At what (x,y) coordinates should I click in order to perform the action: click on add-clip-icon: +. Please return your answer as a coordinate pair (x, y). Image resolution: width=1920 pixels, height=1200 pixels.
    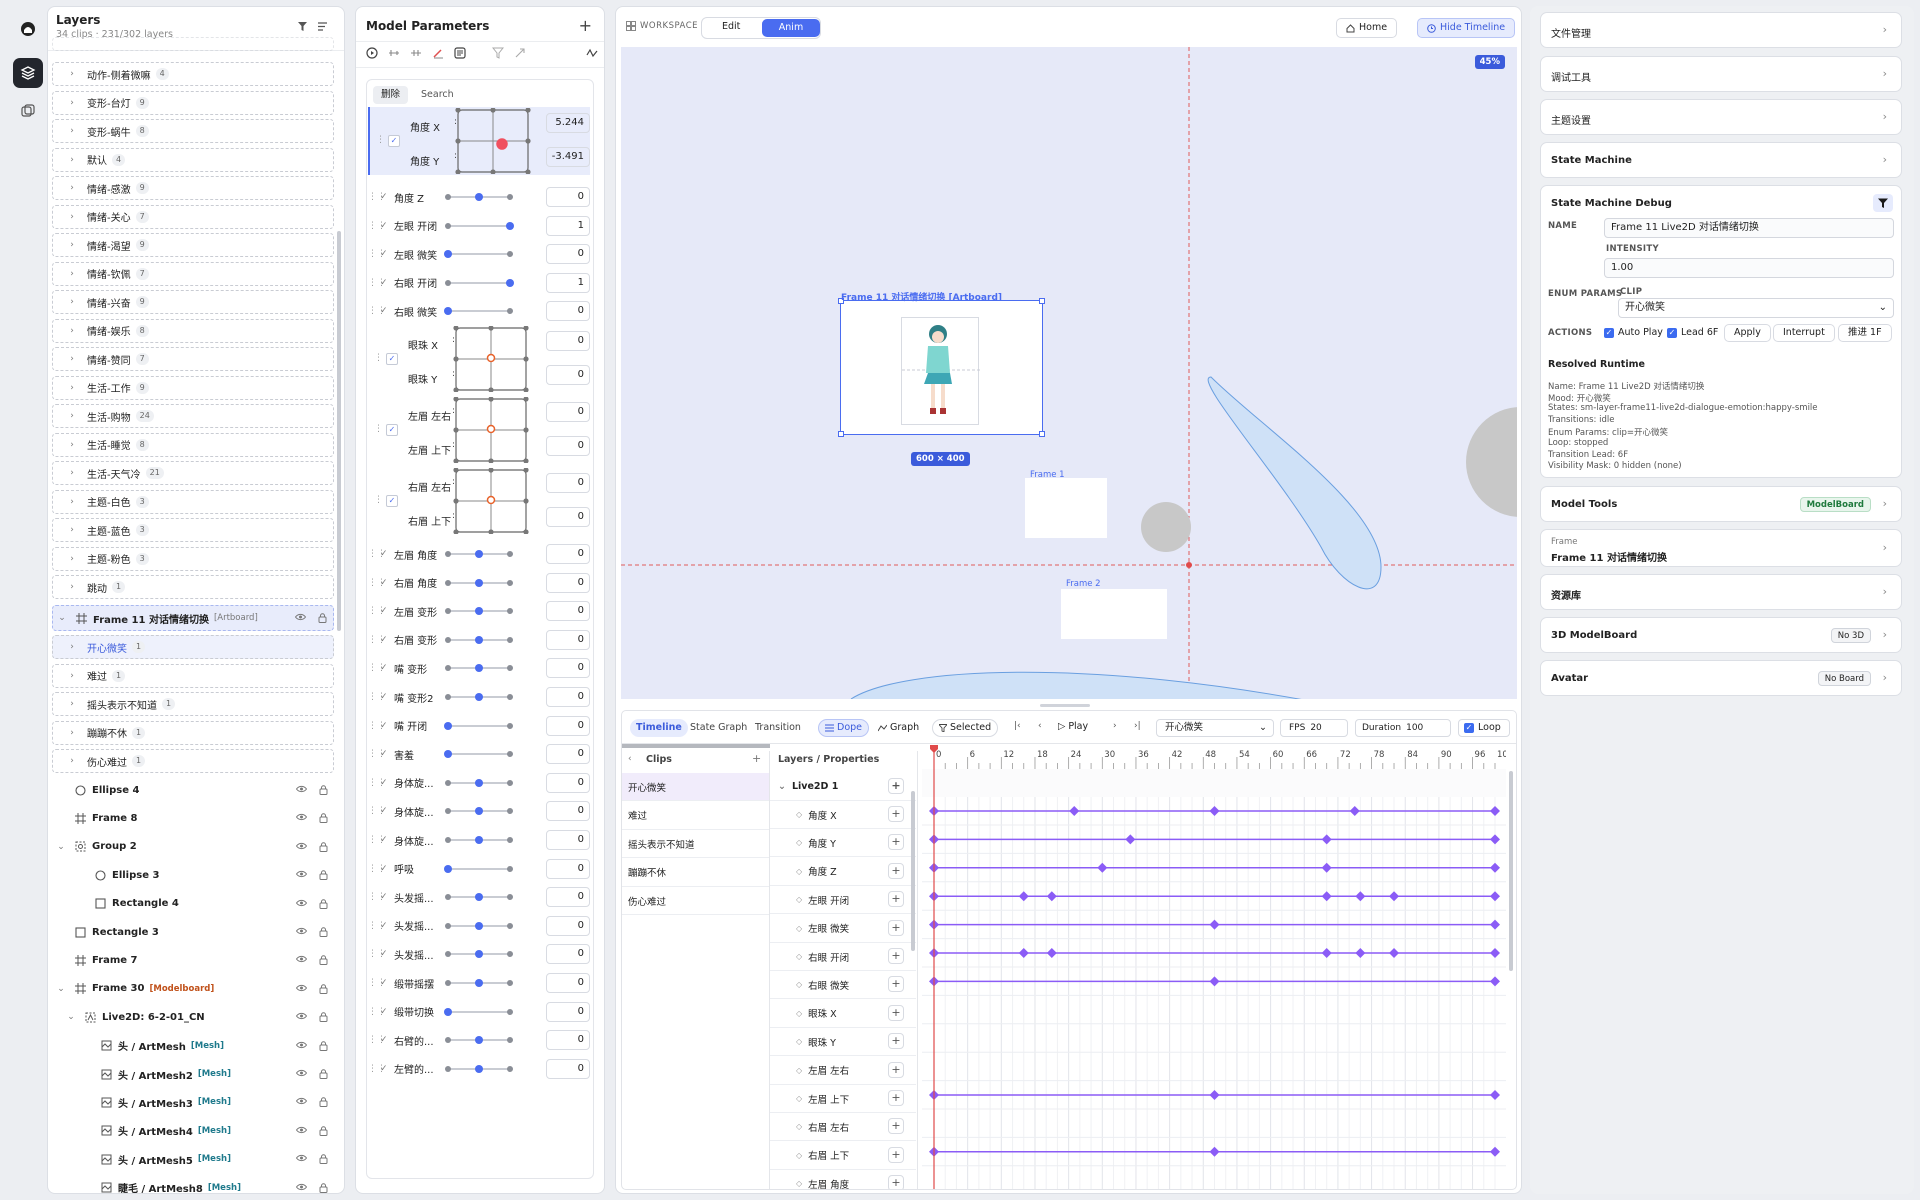
    Looking at the image, I should click on (756, 758).